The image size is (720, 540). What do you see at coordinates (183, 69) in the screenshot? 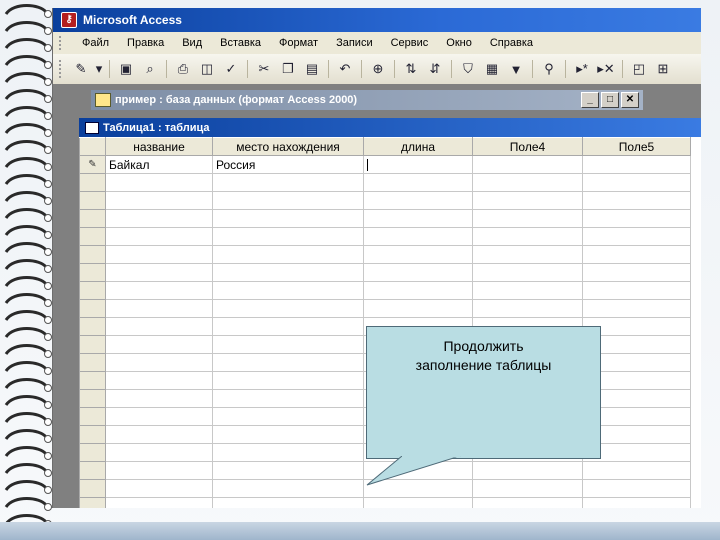
I see `print-icon: ⎙` at bounding box center [183, 69].